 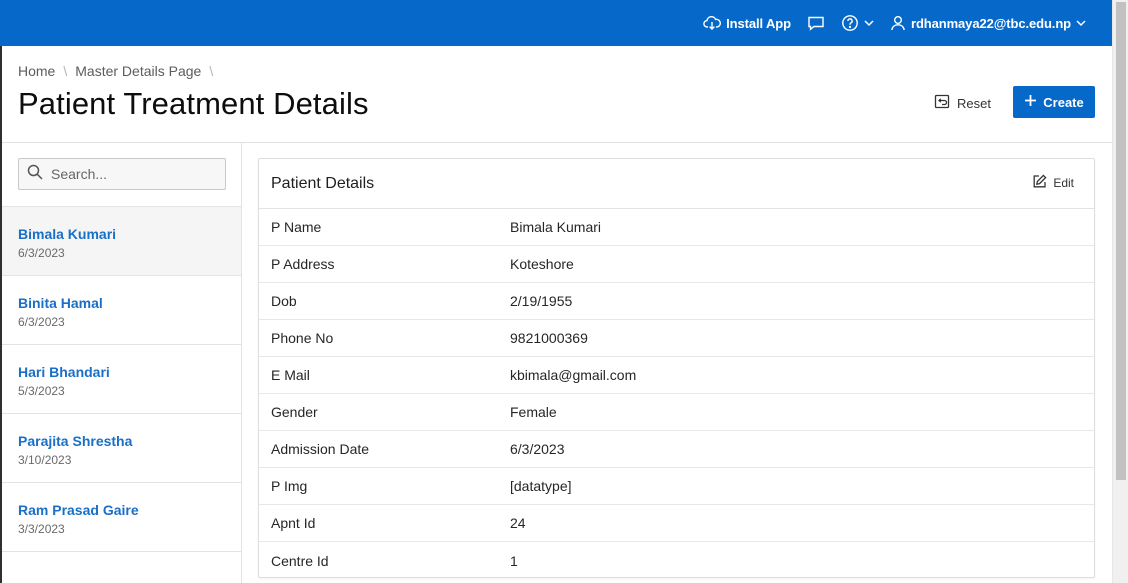 I want to click on patient-date: 3/3/2023, so click(x=41, y=529).